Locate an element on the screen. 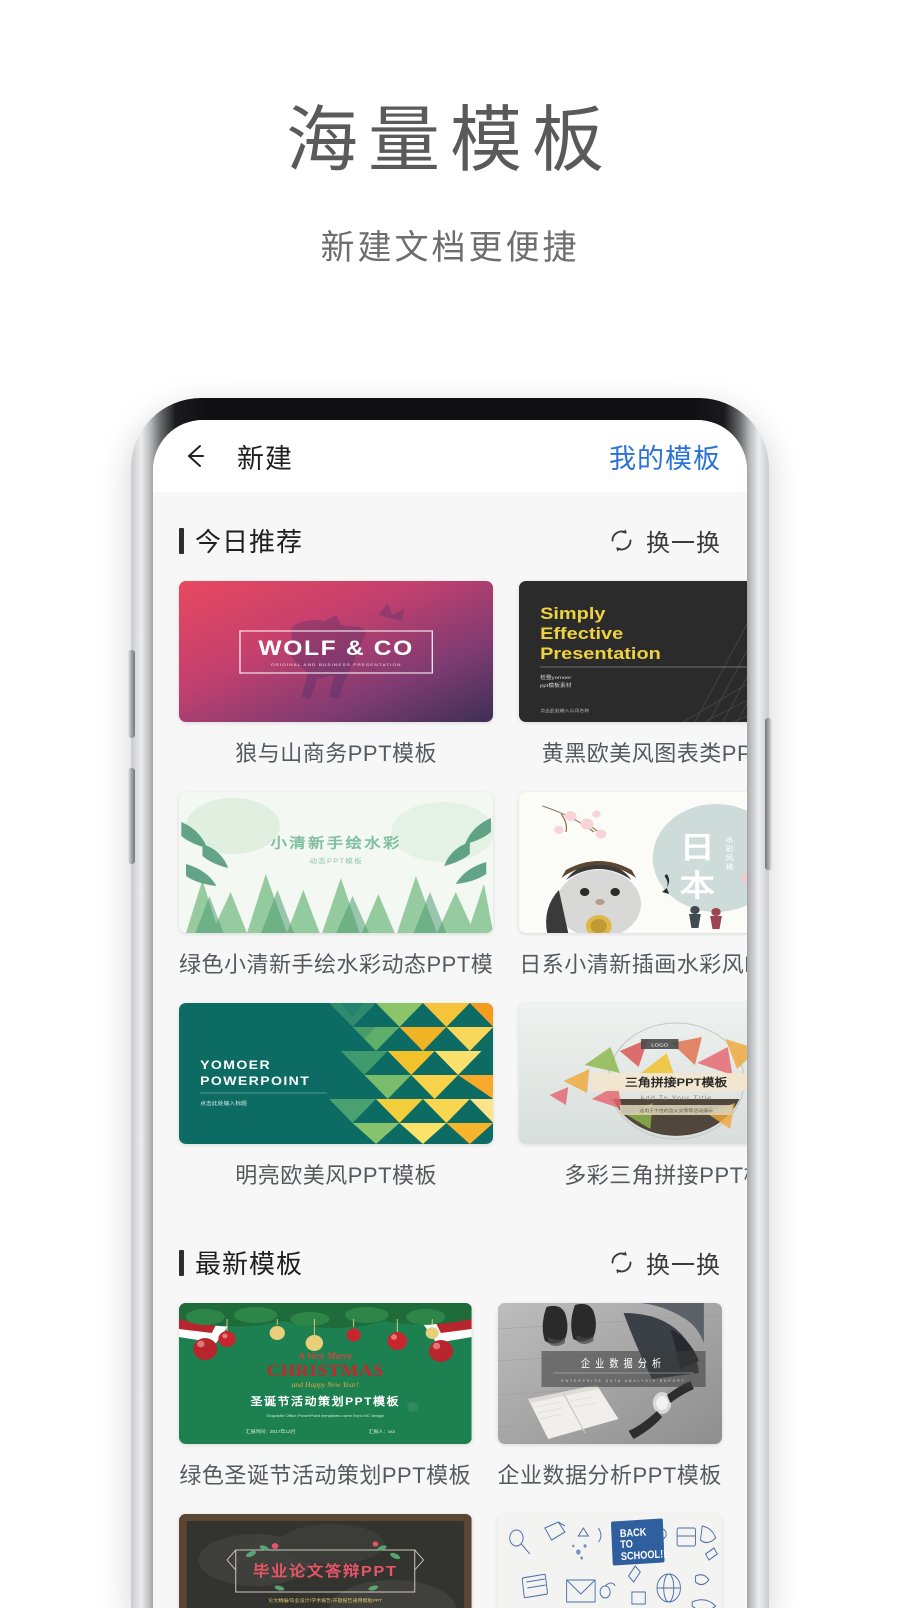 The image size is (900, 1608). svg-text: CHRISTMAS is located at coordinates (325, 1370).